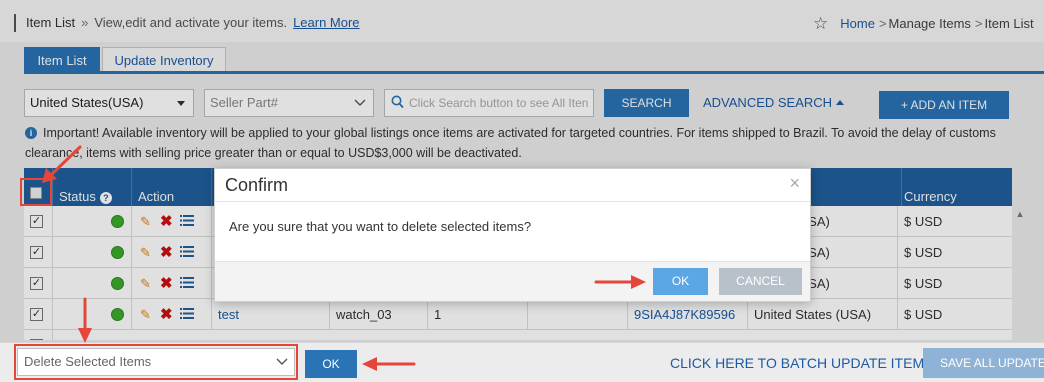  I want to click on dialog-header: Confirm ×, so click(512, 185).